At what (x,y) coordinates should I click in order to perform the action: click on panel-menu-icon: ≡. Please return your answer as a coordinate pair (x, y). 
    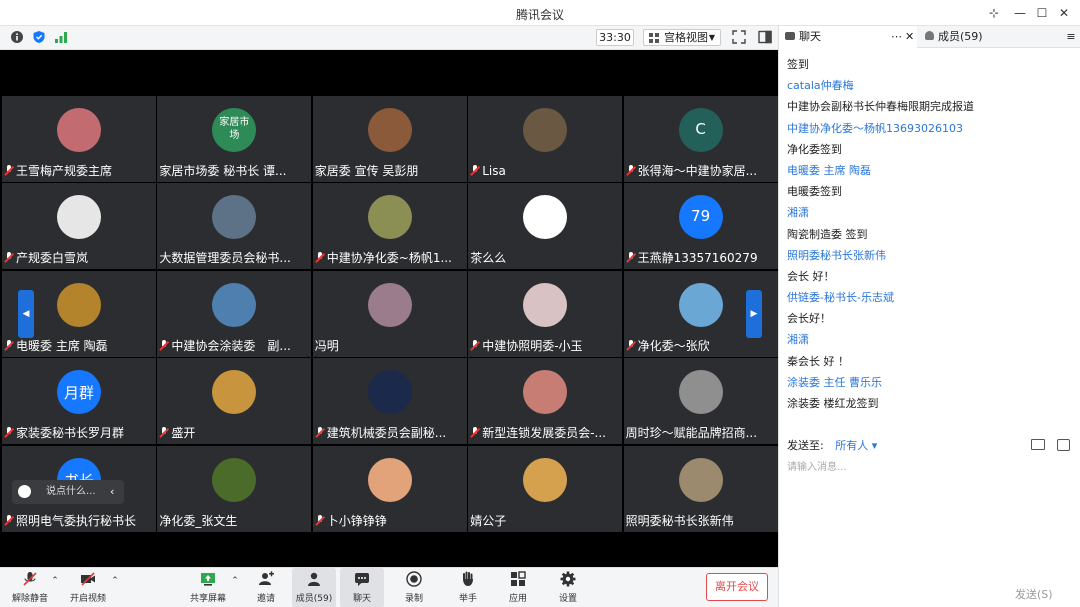
    Looking at the image, I should click on (1070, 37).